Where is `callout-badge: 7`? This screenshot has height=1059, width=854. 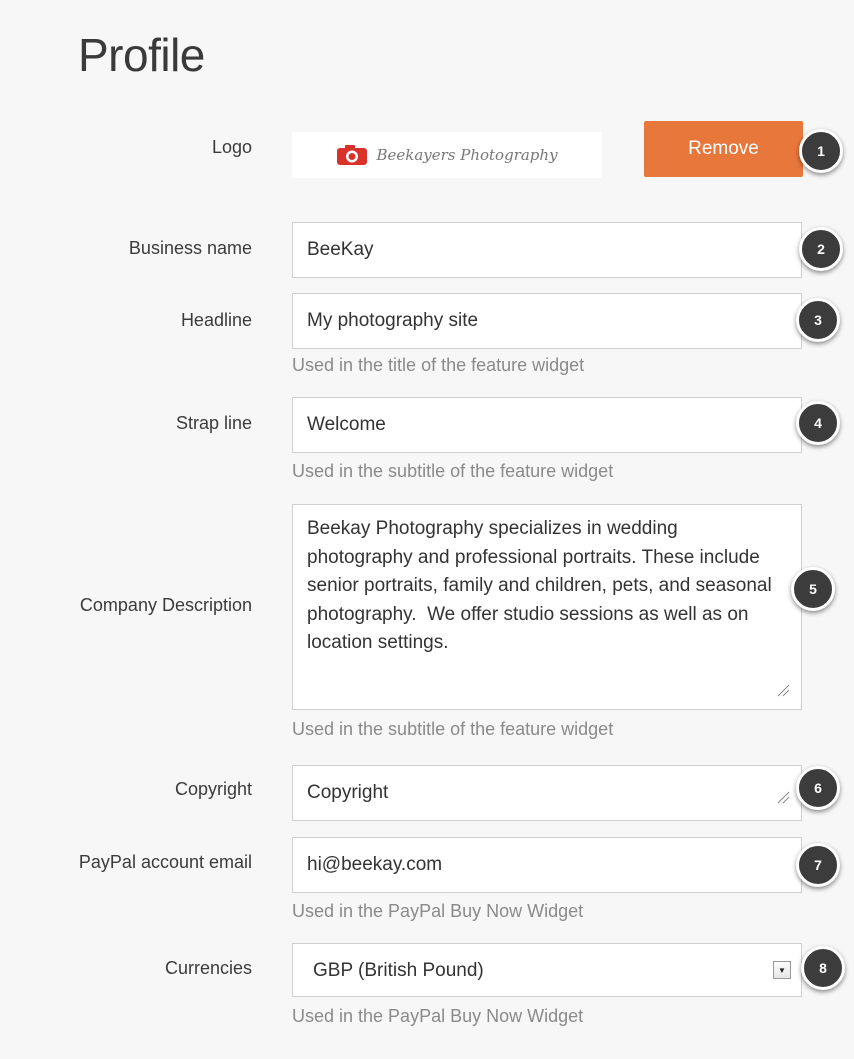
callout-badge: 7 is located at coordinates (818, 865).